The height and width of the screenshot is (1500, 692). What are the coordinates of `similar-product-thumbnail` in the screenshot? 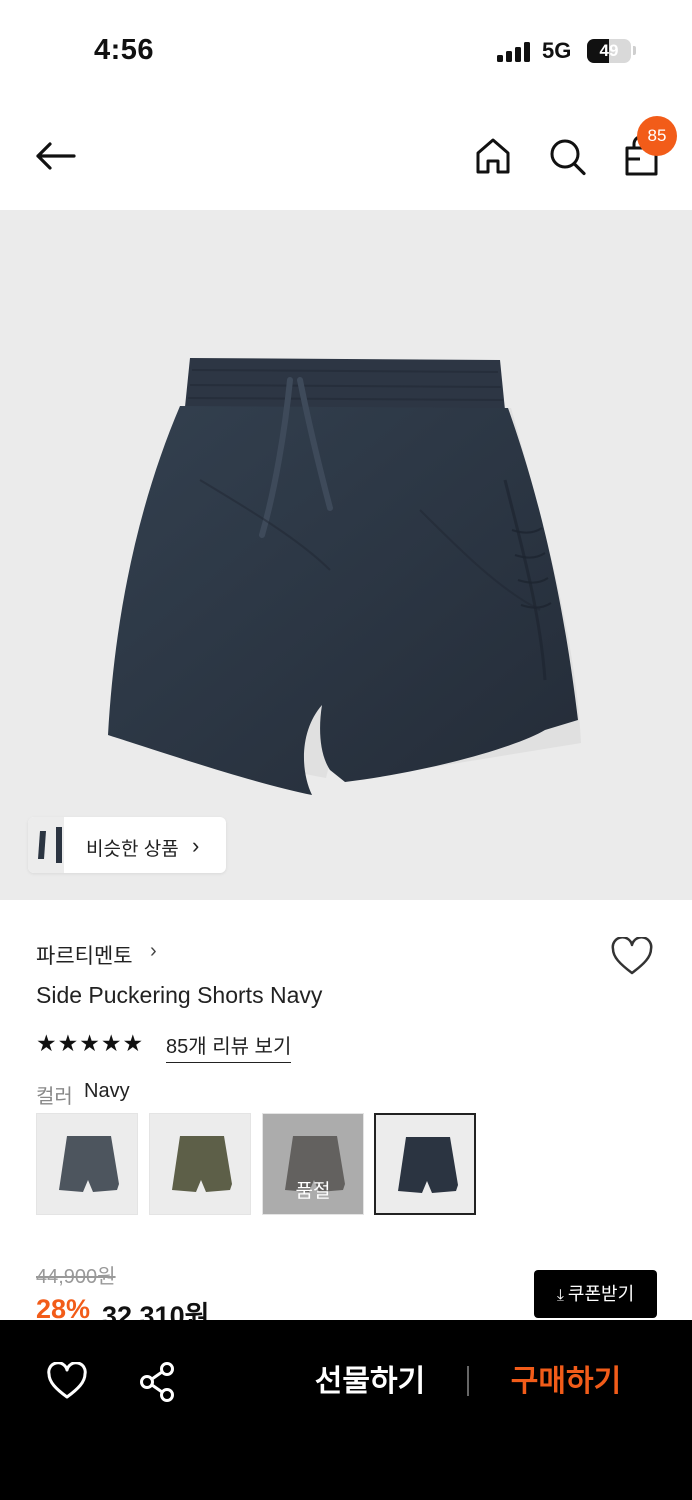 It's located at (46, 845).